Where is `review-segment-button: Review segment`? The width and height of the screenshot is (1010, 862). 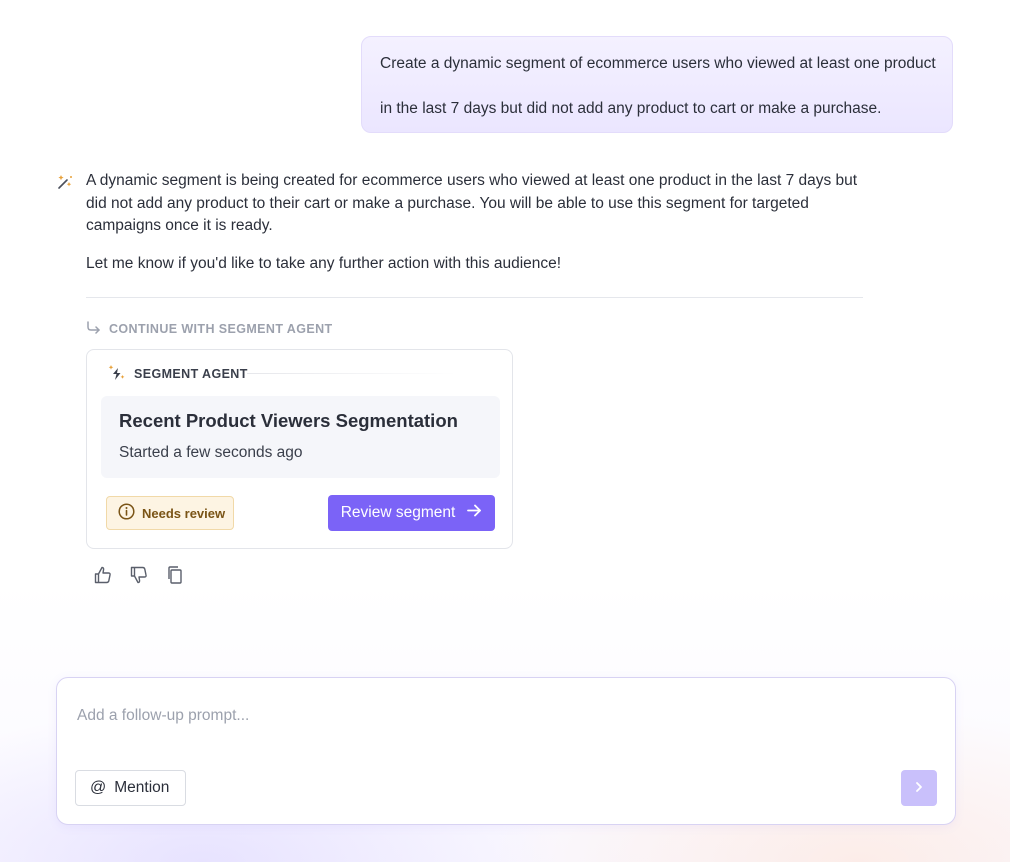
review-segment-button: Review segment is located at coordinates (411, 513).